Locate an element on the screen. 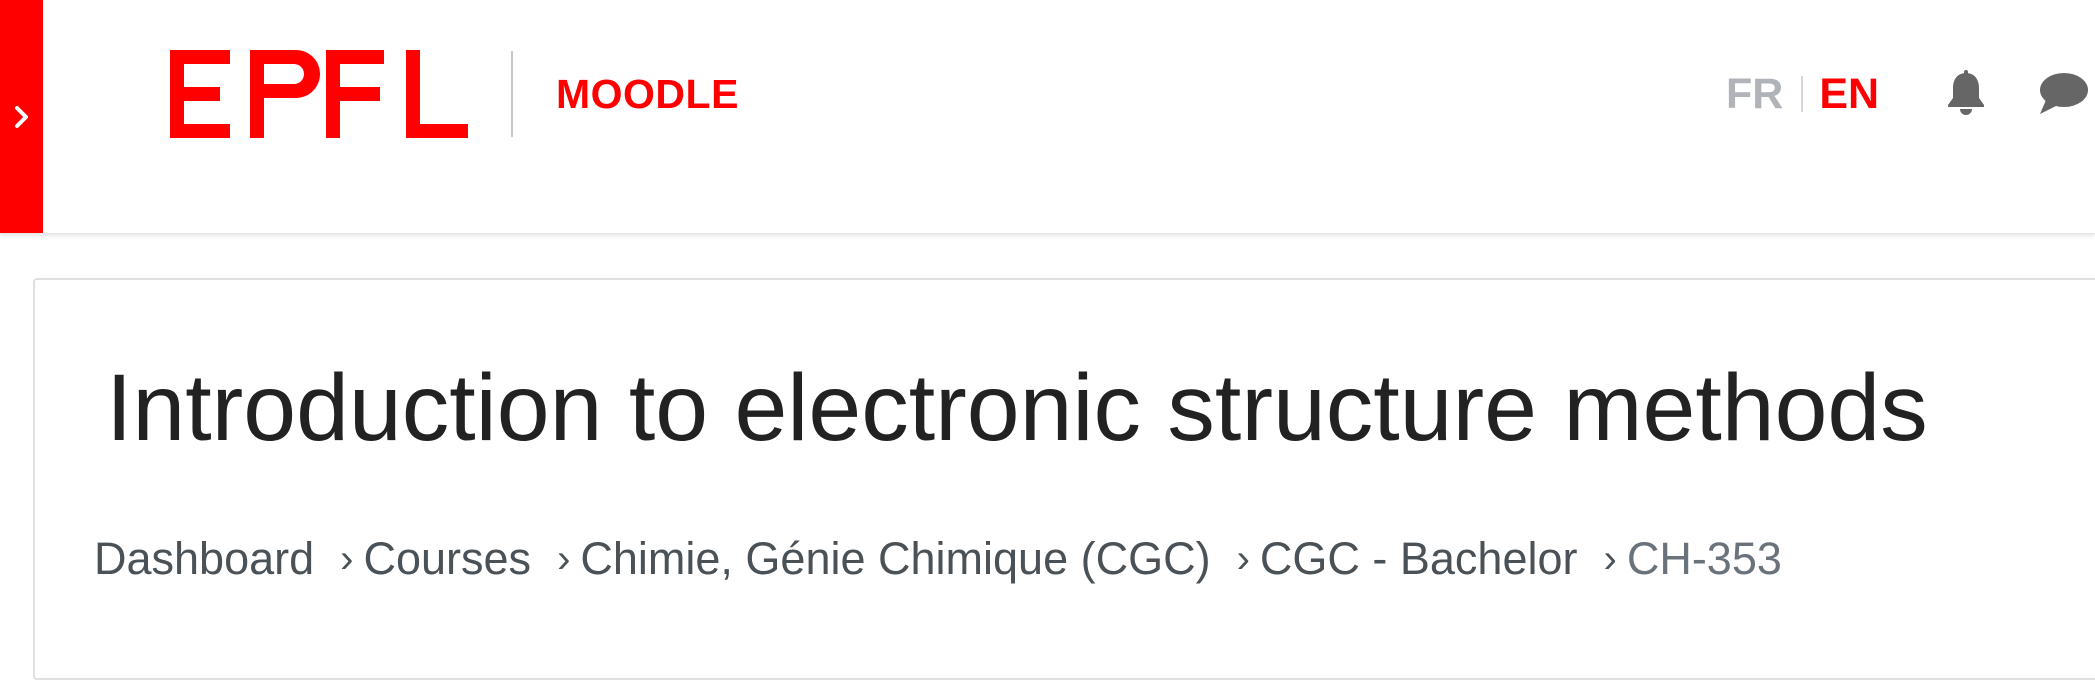 The height and width of the screenshot is (696, 2095). breadcrumb-item-courses: Courses is located at coordinates (447, 559).